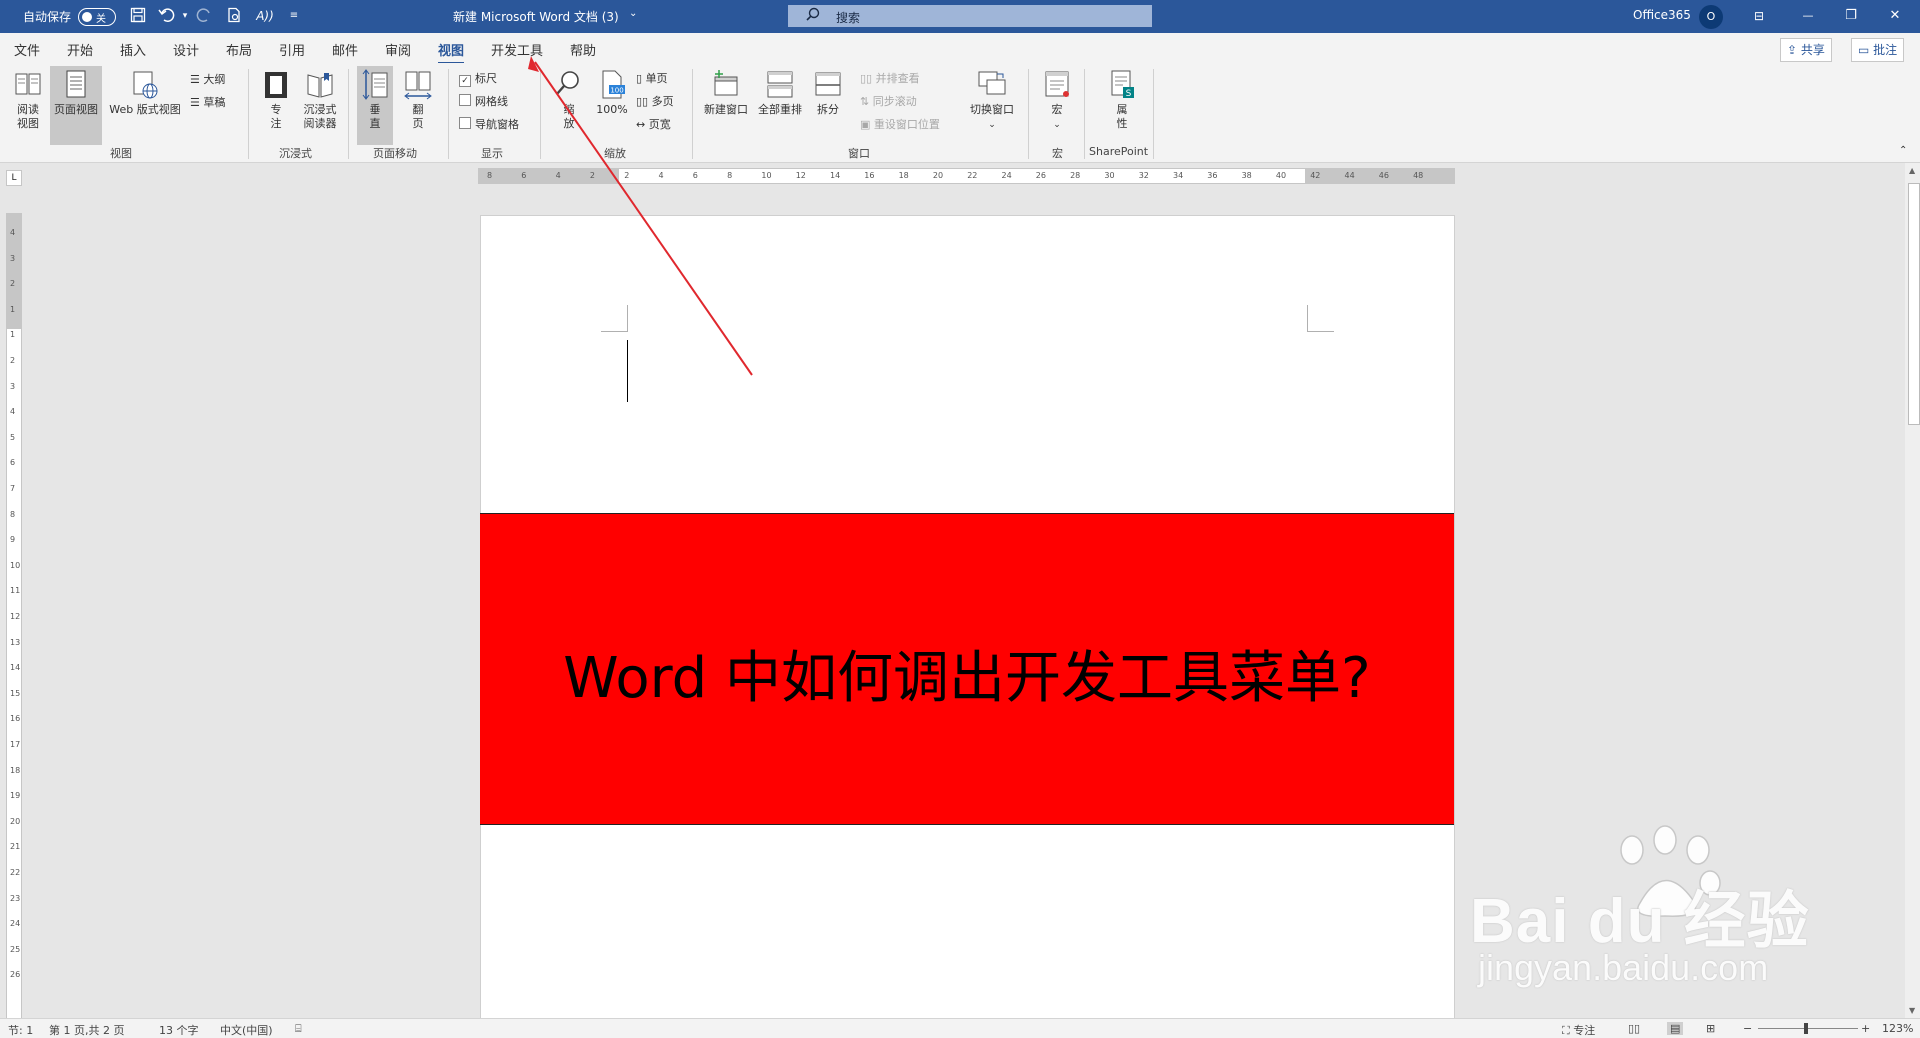 The width and height of the screenshot is (1920, 1038). What do you see at coordinates (246, 1030) in the screenshot?
I see `language-indicator: 中文(中国)` at bounding box center [246, 1030].